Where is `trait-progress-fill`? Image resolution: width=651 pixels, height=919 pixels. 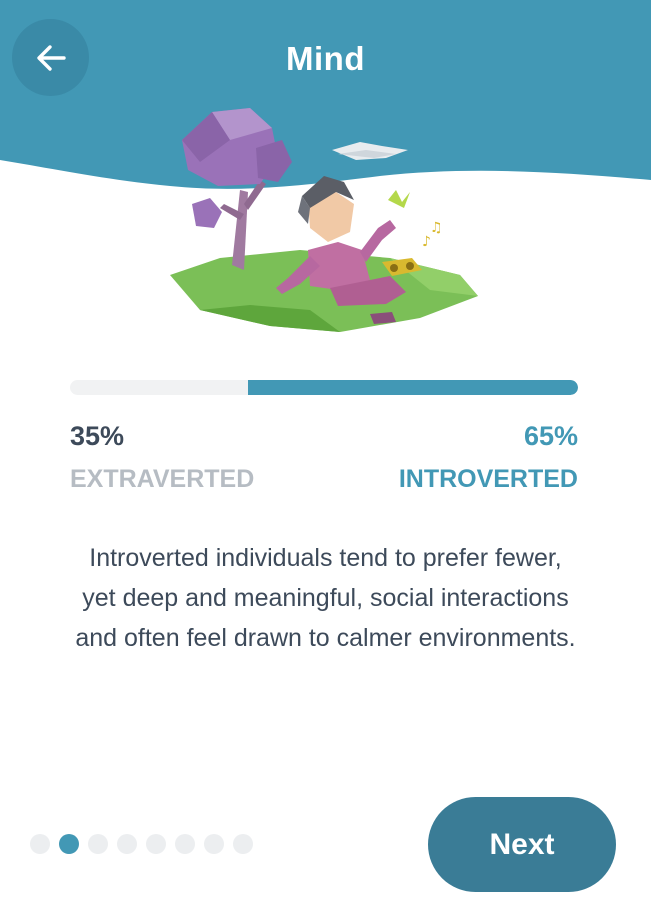
trait-progress-fill is located at coordinates (412, 387).